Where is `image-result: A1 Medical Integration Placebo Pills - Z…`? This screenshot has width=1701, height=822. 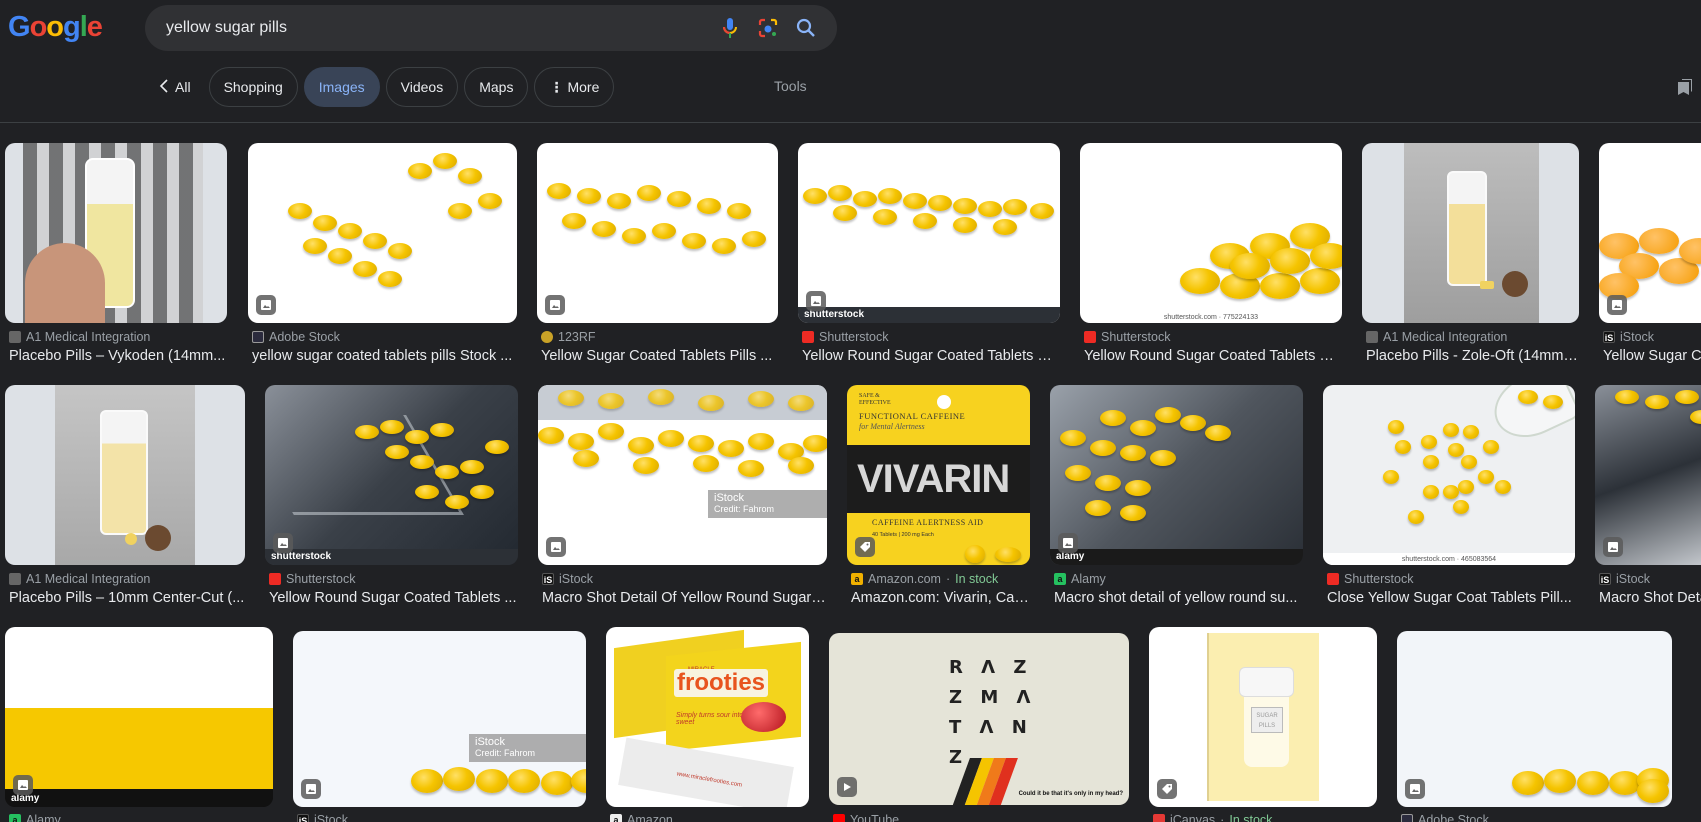
image-result: A1 Medical Integration Placebo Pills - Z… is located at coordinates (1470, 255).